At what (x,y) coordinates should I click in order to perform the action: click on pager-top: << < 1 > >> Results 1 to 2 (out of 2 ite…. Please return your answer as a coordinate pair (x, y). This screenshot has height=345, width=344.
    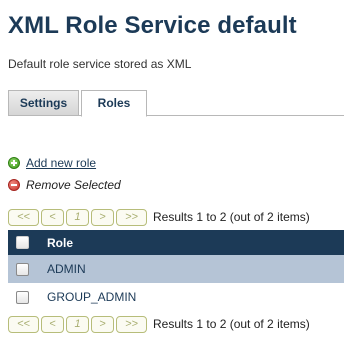
    Looking at the image, I should click on (159, 217).